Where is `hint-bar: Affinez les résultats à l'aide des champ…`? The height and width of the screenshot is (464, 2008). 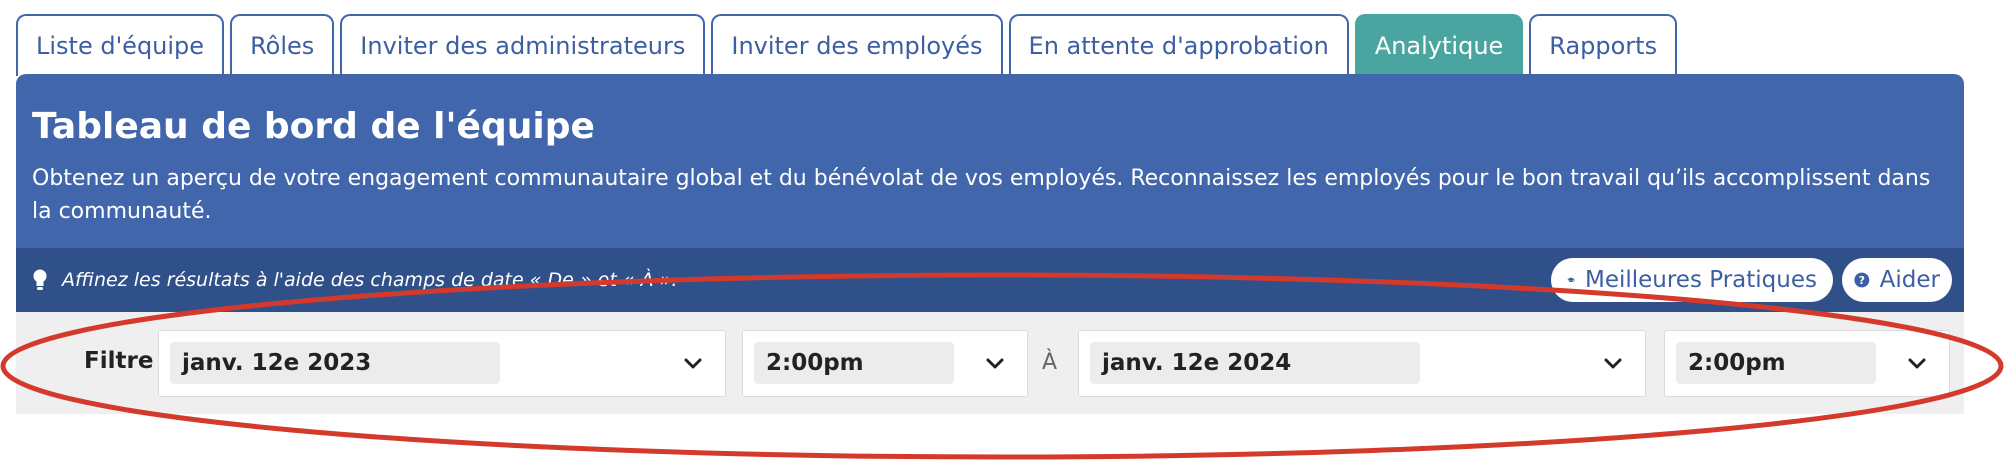
hint-bar: Affinez les résultats à l'aide des champ… is located at coordinates (990, 280).